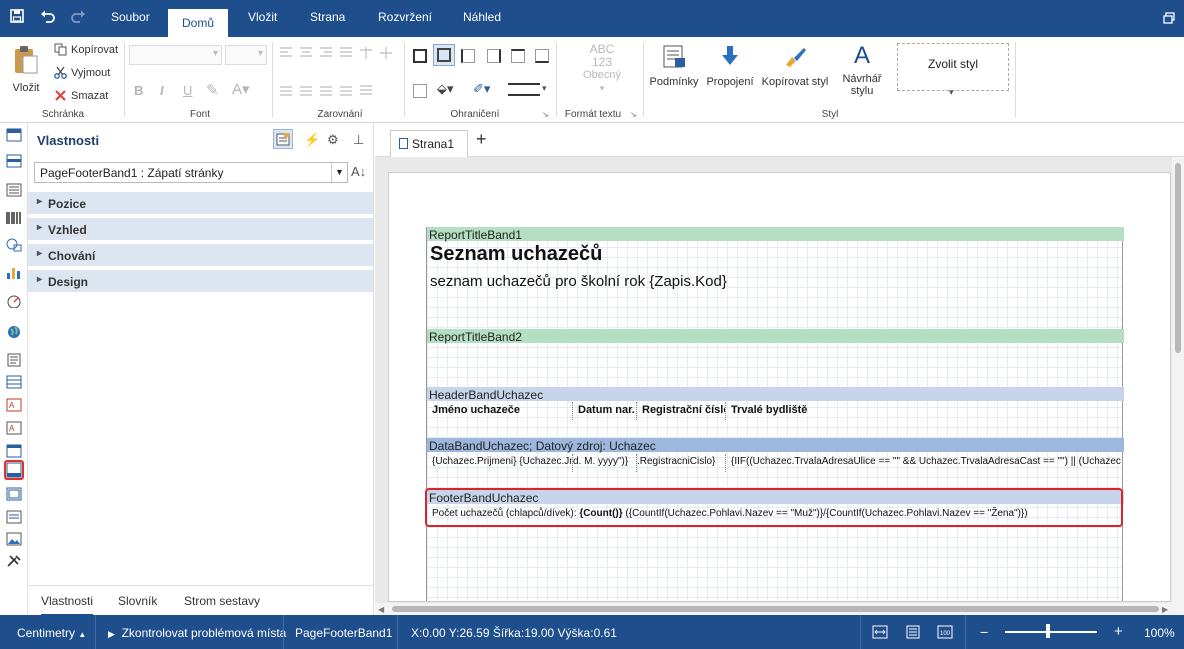  What do you see at coordinates (14, 539) in the screenshot?
I see `image-icon` at bounding box center [14, 539].